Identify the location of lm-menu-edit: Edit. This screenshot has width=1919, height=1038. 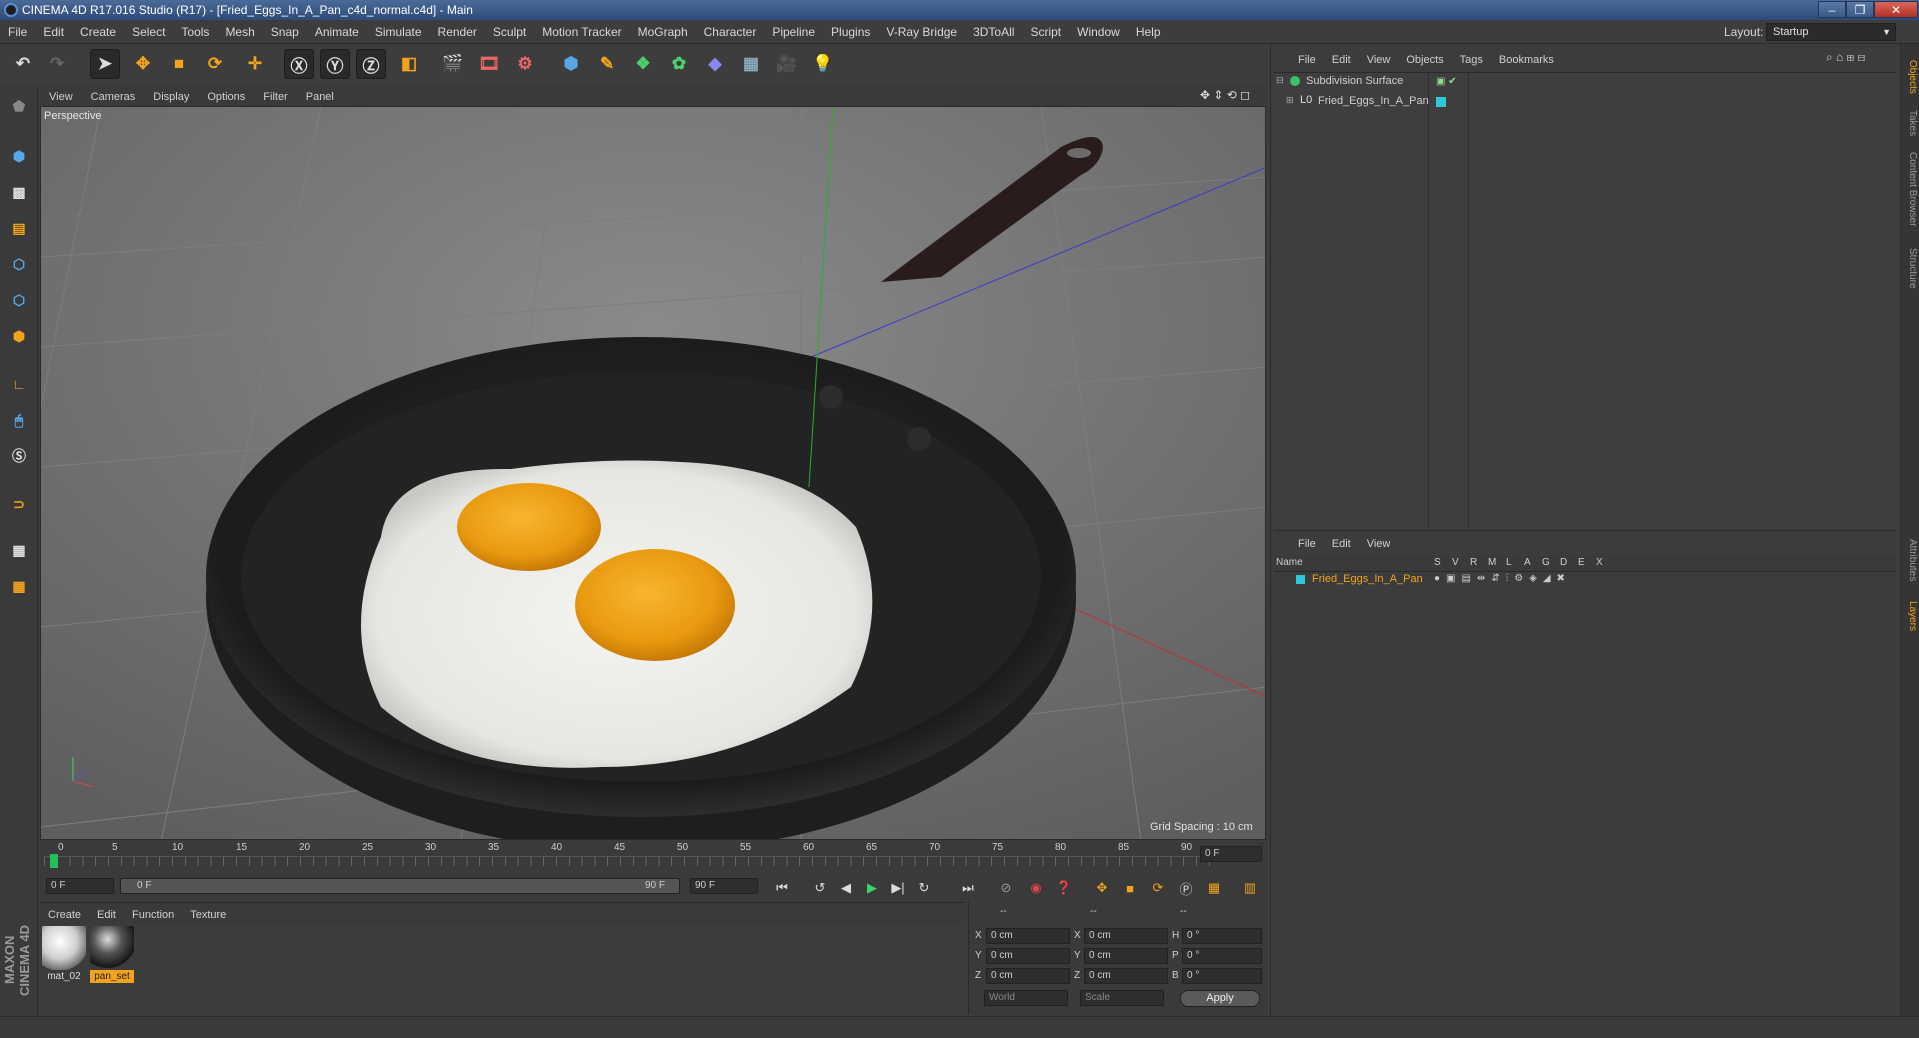
(1341, 544).